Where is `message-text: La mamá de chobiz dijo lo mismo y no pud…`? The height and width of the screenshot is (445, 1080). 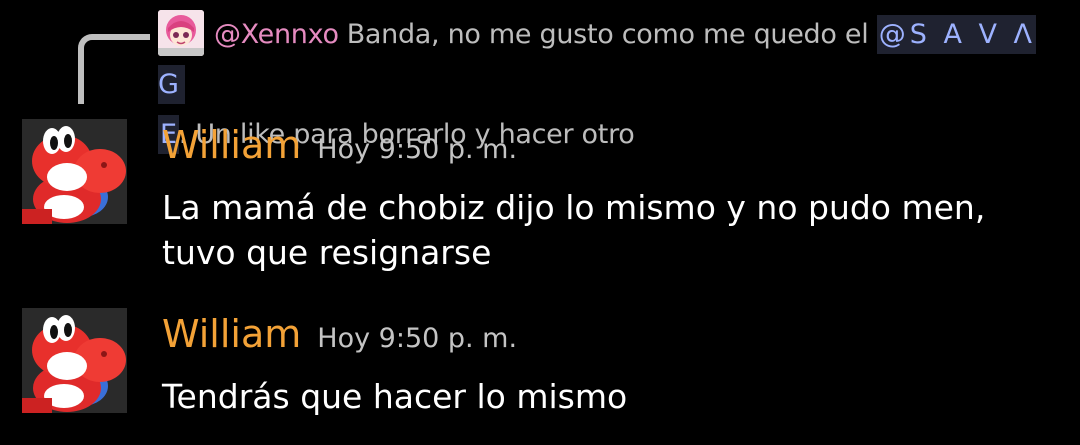
message-text: La mamá de chobiz dijo lo mismo y no pud… is located at coordinates (574, 230).